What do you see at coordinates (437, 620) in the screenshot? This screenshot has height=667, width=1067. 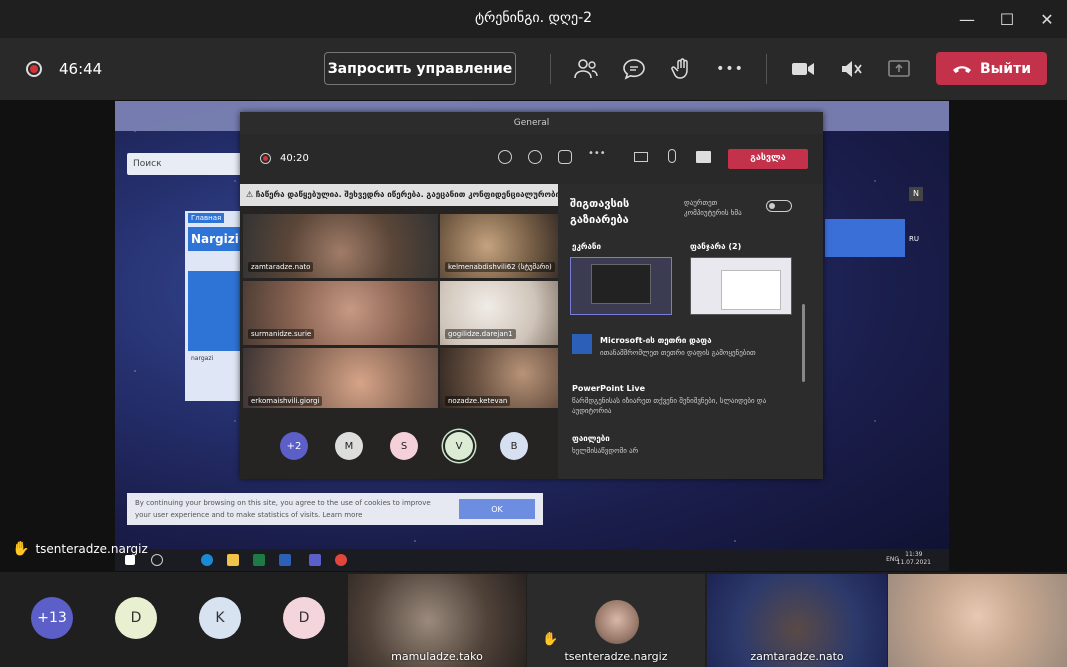 I see `participant-video-tile: mamuladze.tako` at bounding box center [437, 620].